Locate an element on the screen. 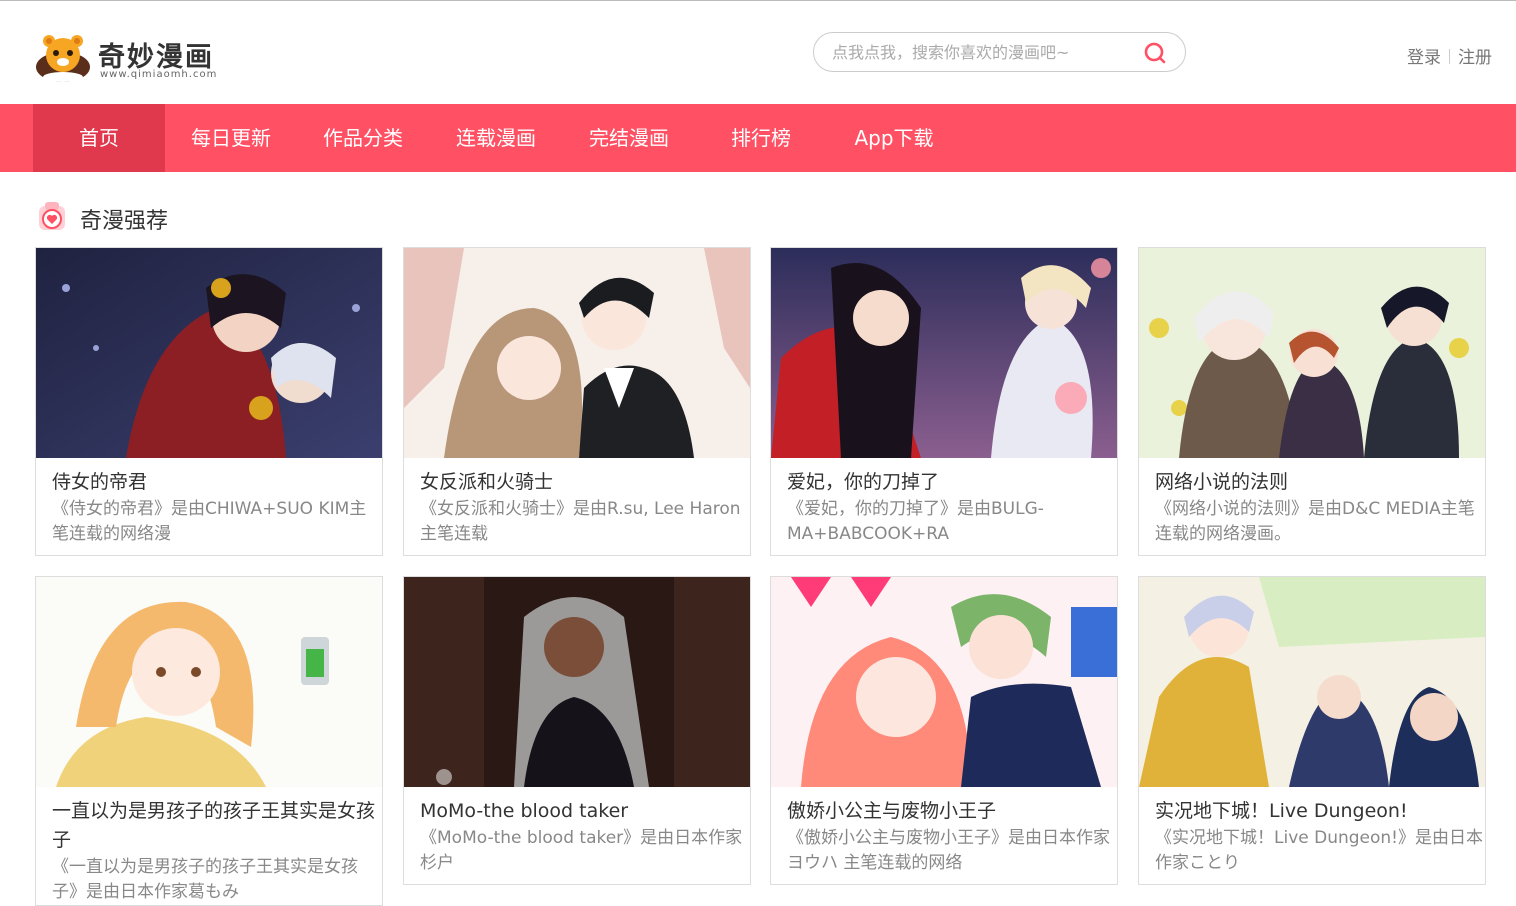 This screenshot has height=906, width=1516. comic-card: 爱妃，你的刀掉了 《爱妃，你的刀掉了》是由BULG-MA+BABCOOK+RA is located at coordinates (944, 401).